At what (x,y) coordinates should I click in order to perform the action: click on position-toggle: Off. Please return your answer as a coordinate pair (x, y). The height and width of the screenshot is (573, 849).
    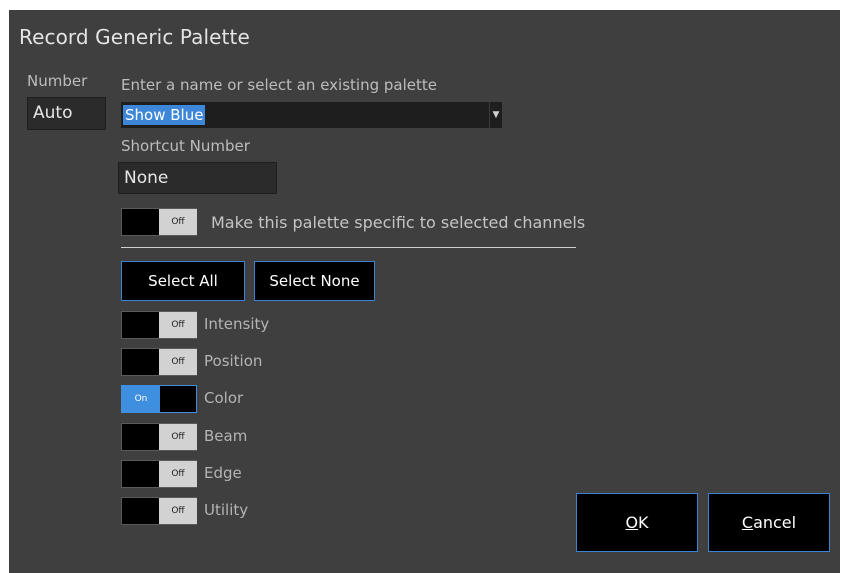
    Looking at the image, I should click on (159, 362).